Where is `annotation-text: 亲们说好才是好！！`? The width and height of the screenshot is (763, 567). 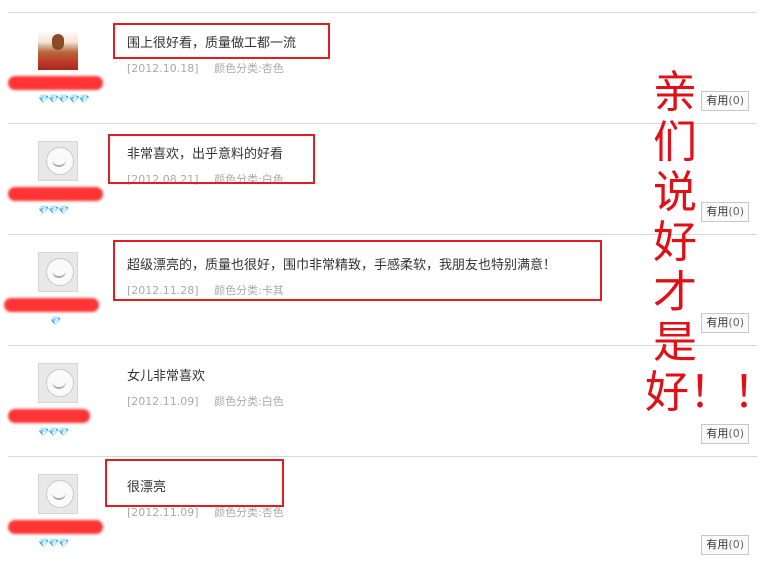 annotation-text: 亲们说好才是好！！ is located at coordinates (704, 242).